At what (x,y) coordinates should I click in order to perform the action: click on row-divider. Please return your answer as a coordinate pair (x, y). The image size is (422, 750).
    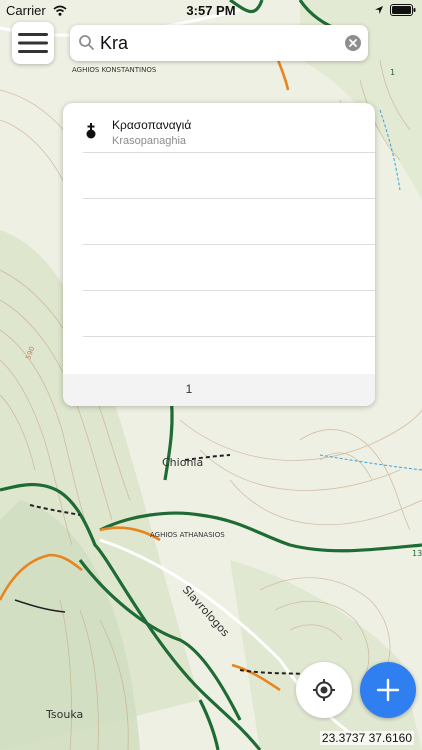
    Looking at the image, I should click on (229, 336).